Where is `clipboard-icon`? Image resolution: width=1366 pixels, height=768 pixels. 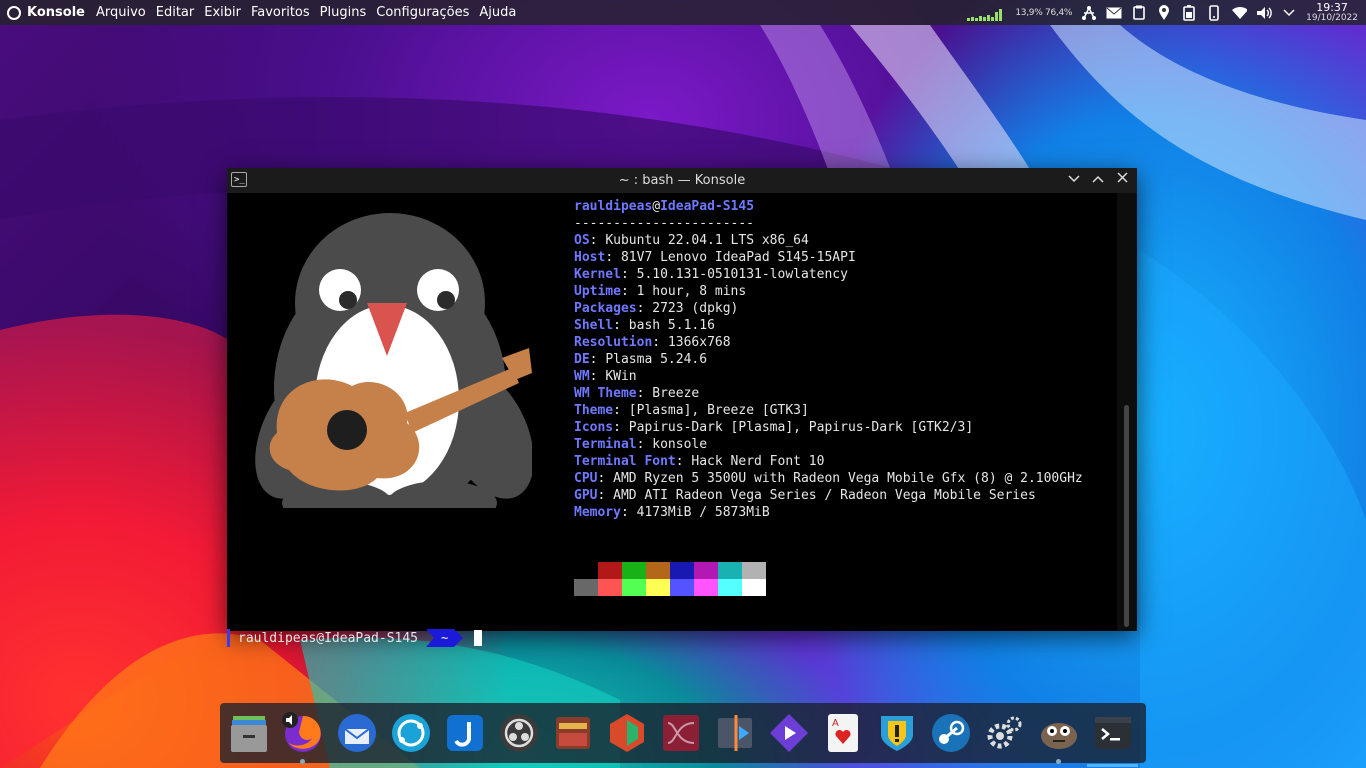
clipboard-icon is located at coordinates (1139, 13).